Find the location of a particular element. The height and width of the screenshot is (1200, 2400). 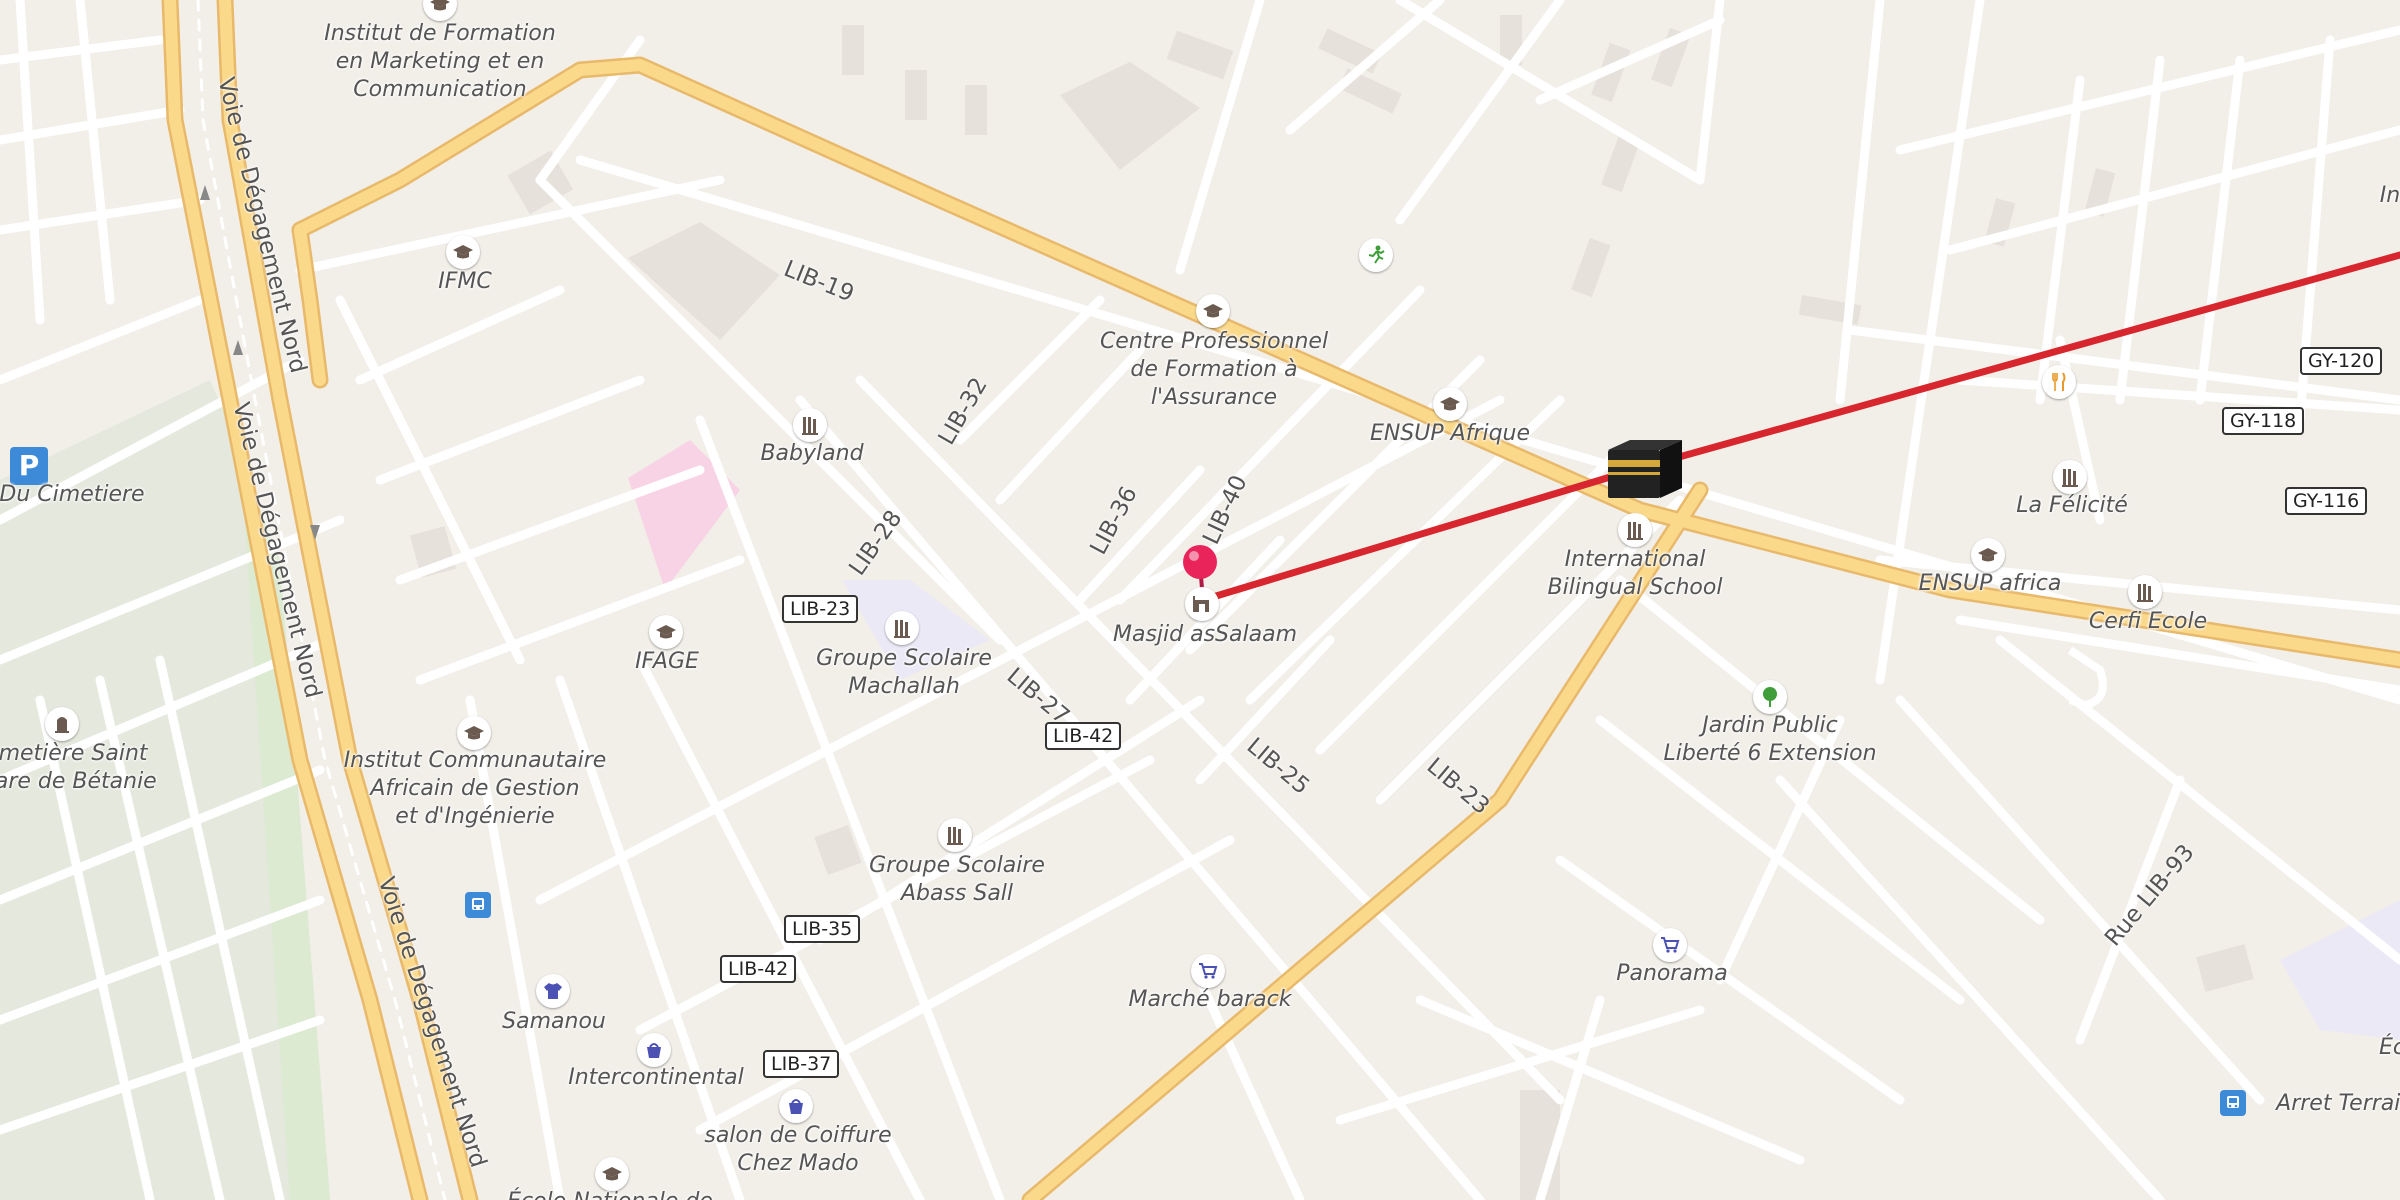

place-label-masjid: Masjid asSalaam is located at coordinates (1205, 634).